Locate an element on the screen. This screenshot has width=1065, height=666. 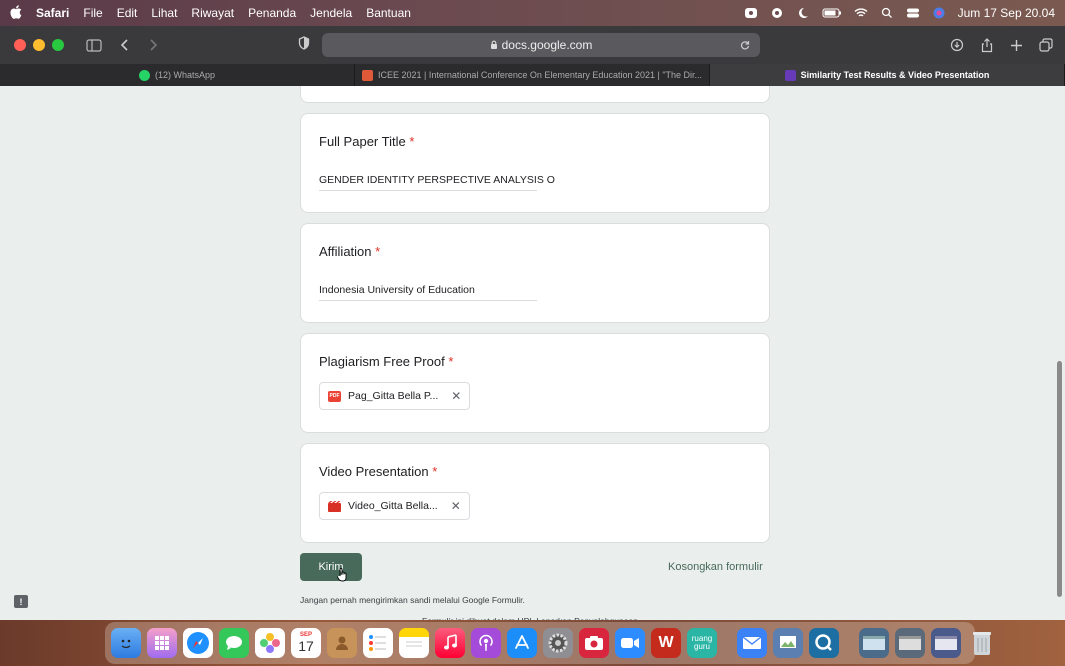
share-icon is located at coordinates (987, 45).